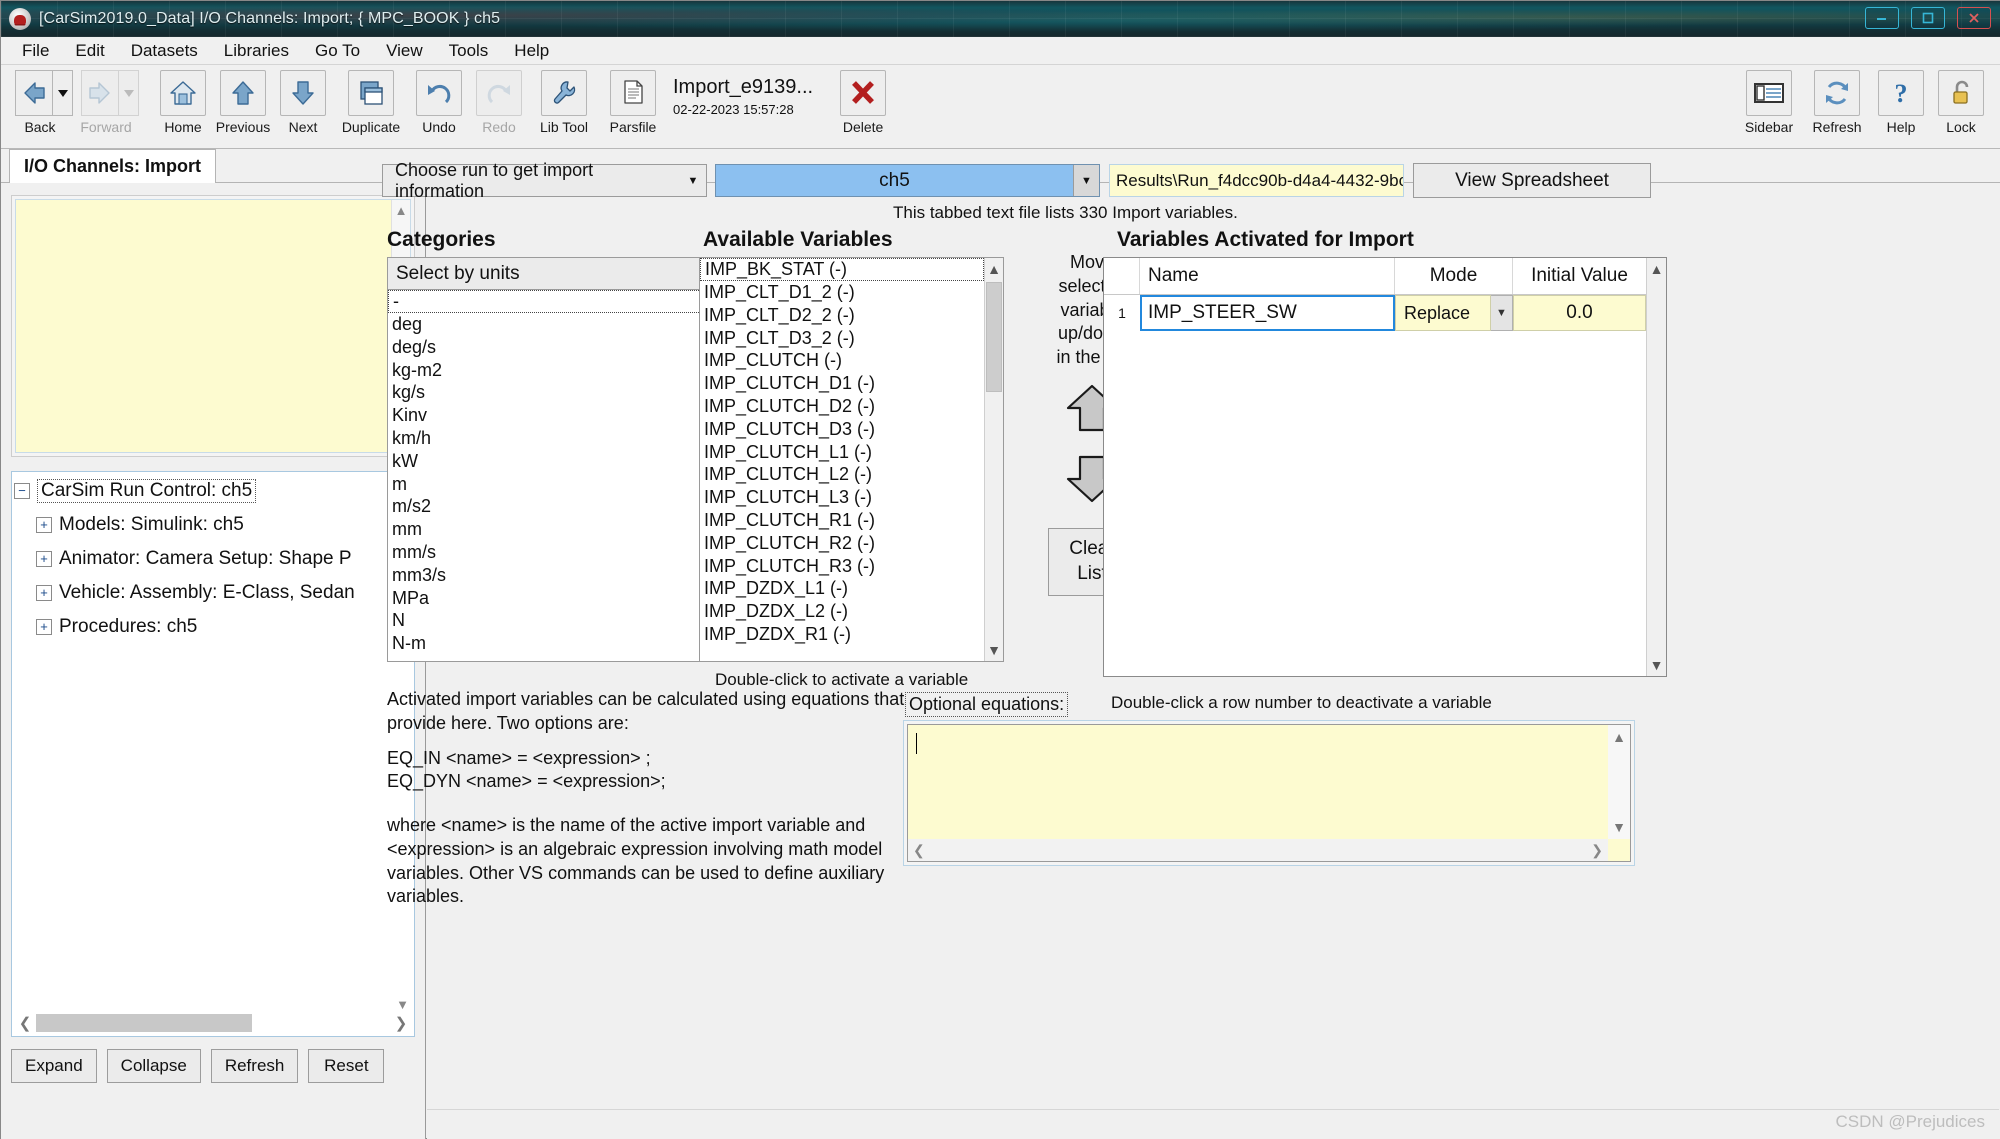  What do you see at coordinates (499, 93) in the screenshot?
I see `redo-icon` at bounding box center [499, 93].